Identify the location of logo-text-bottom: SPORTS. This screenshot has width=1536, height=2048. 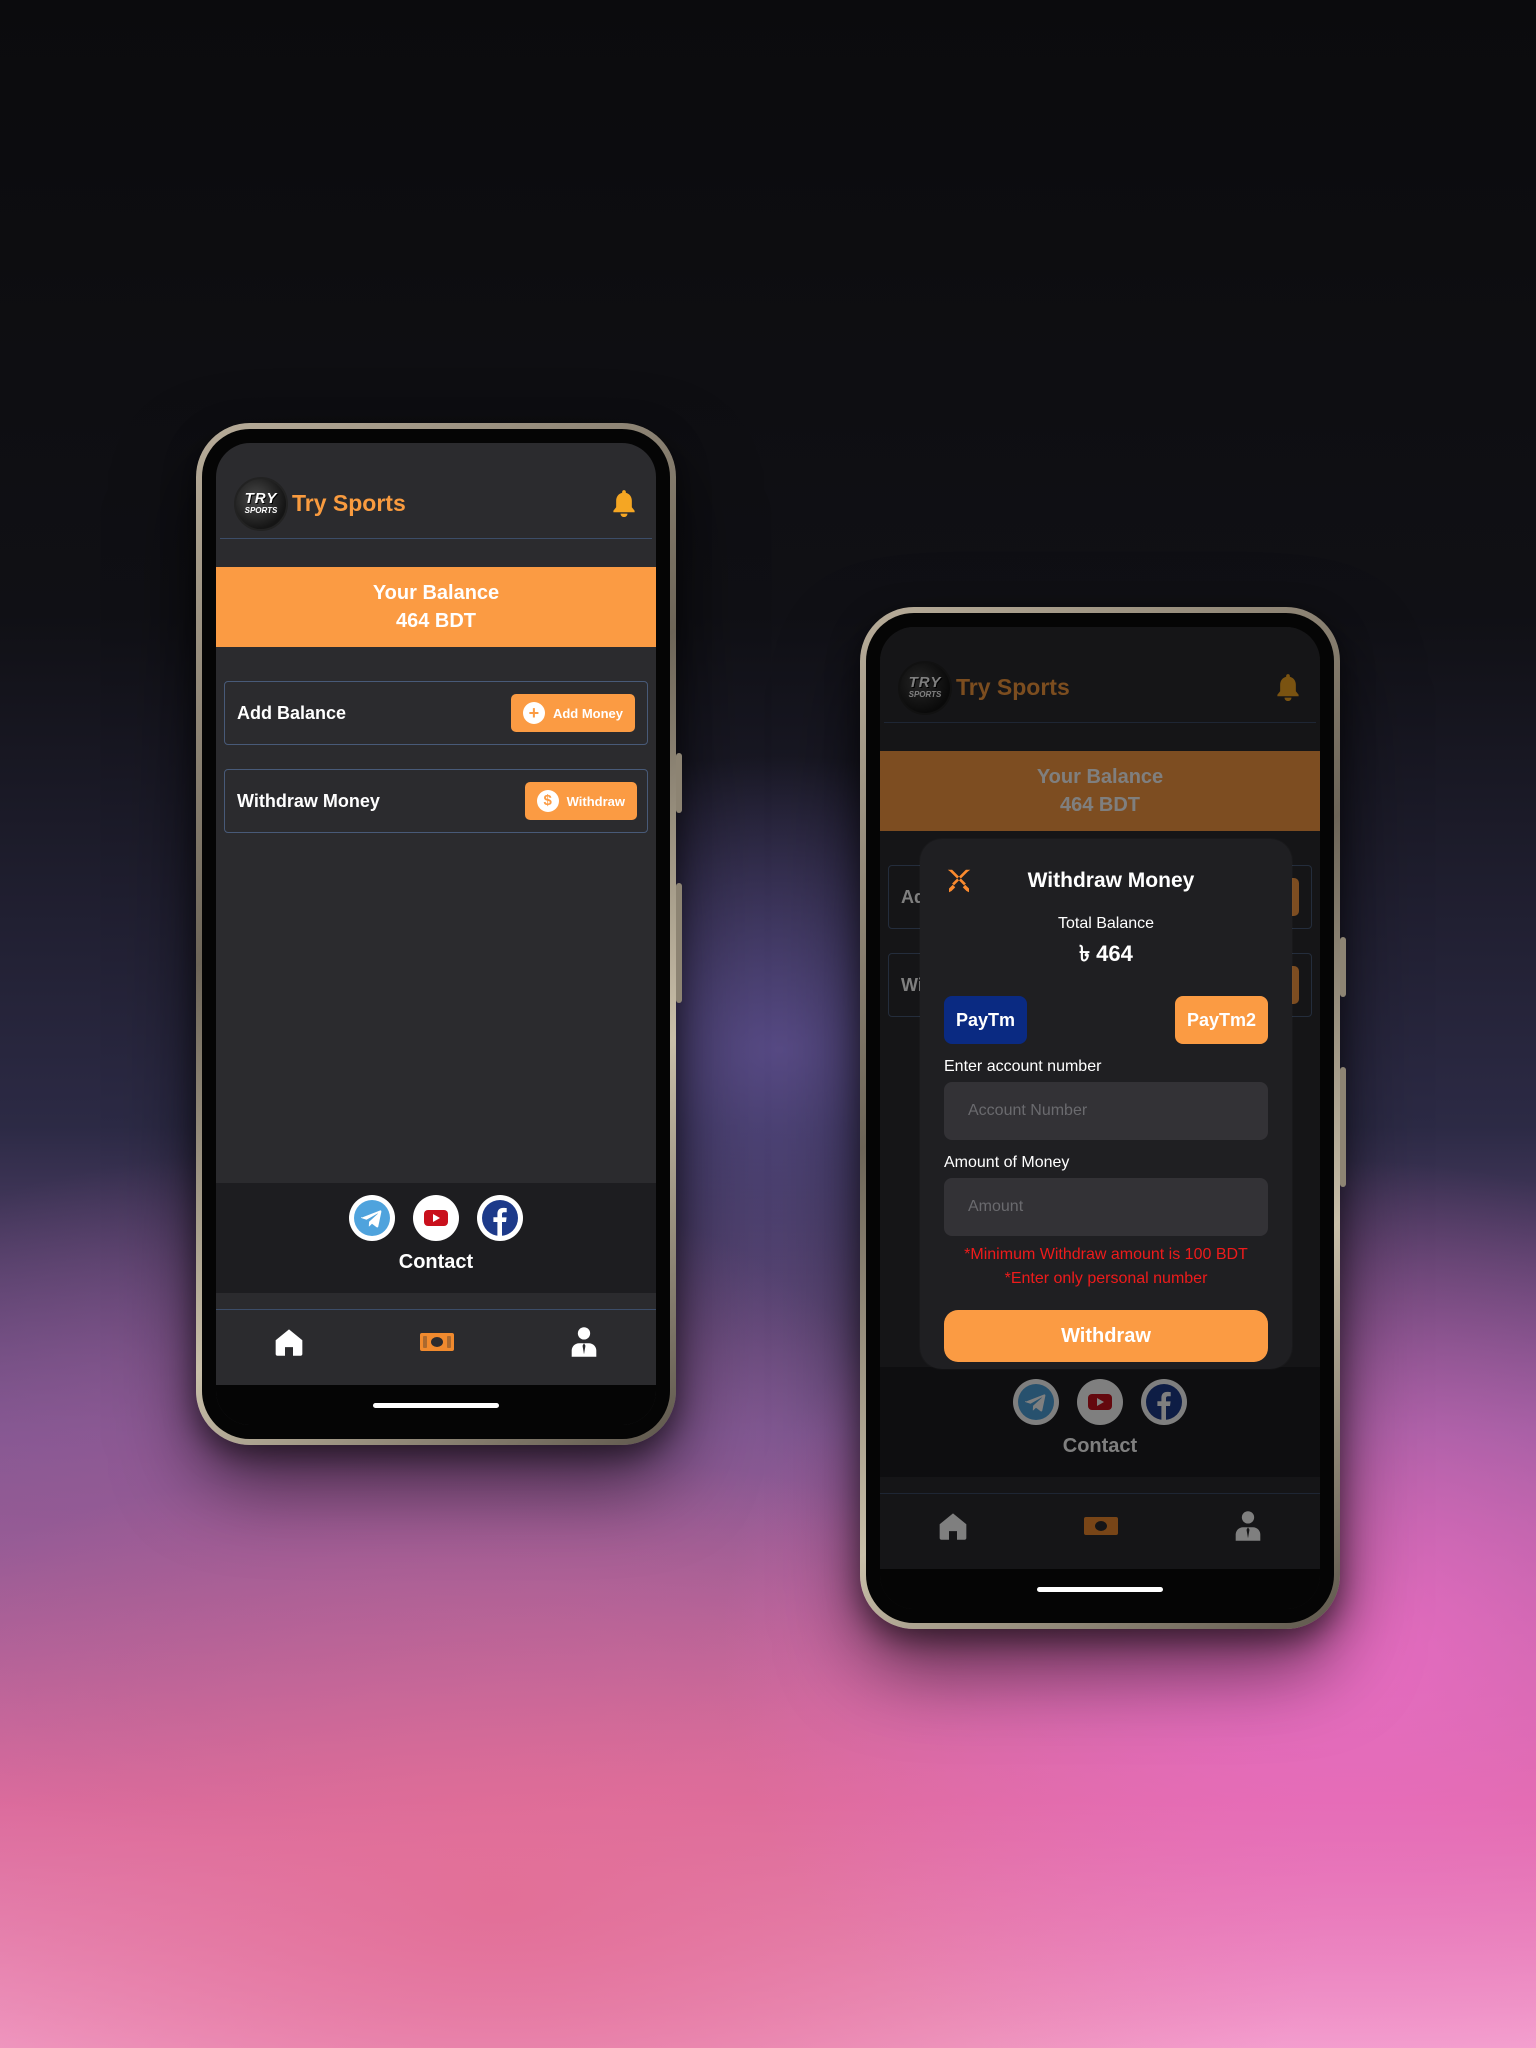
(261, 510).